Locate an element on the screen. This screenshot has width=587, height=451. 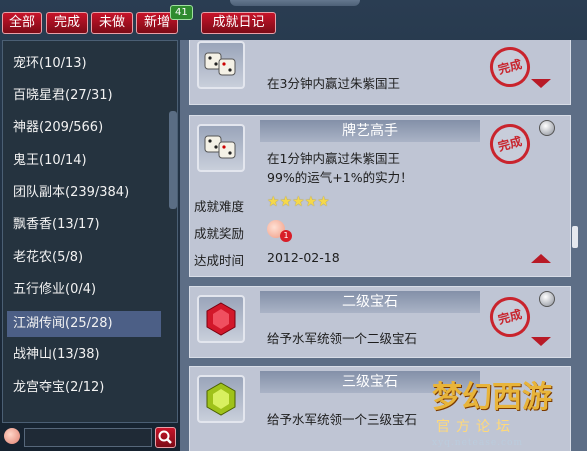
tab-all: 全部 is located at coordinates (22, 23).